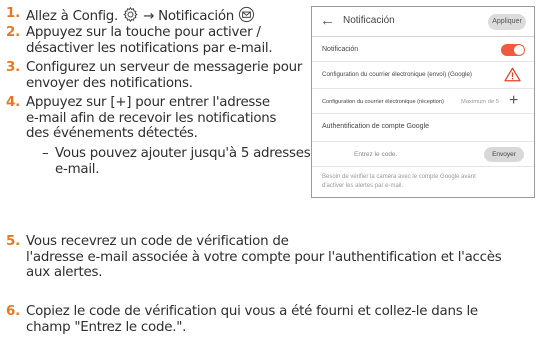 The image size is (538, 339). Describe the element at coordinates (13, 311) in the screenshot. I see `step-number: 6.` at that location.